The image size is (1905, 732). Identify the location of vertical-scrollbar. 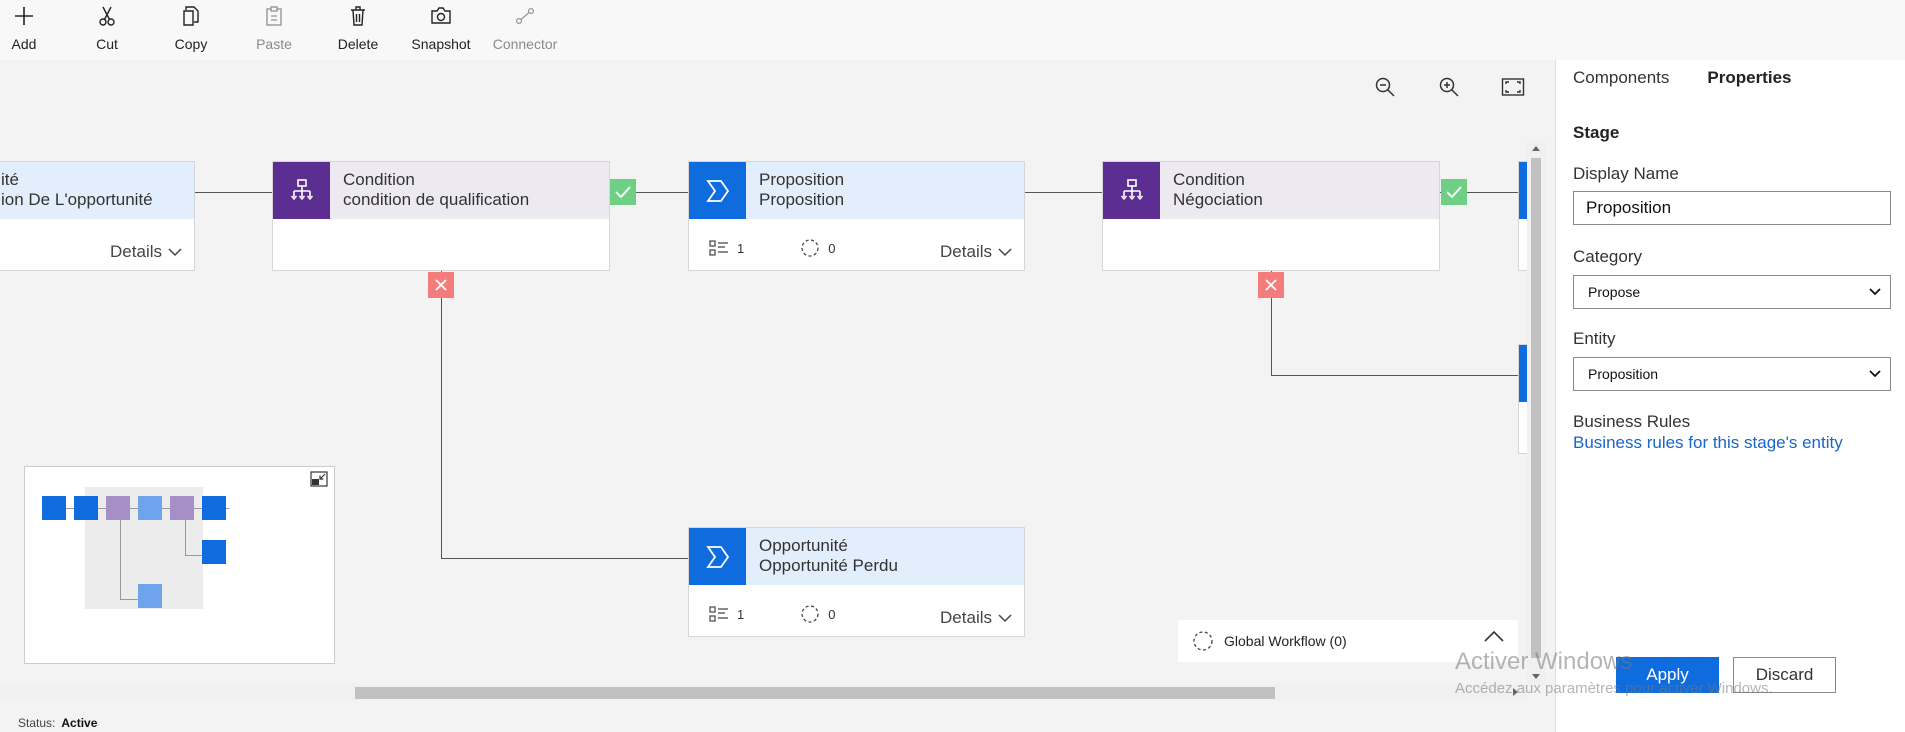
(1536, 412).